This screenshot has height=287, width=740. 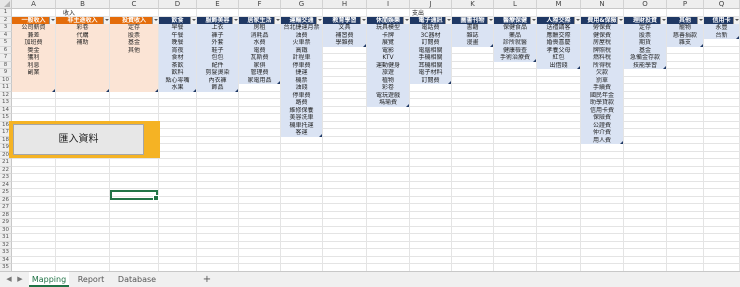 I want to click on row-header: 23, so click(x=6, y=178).